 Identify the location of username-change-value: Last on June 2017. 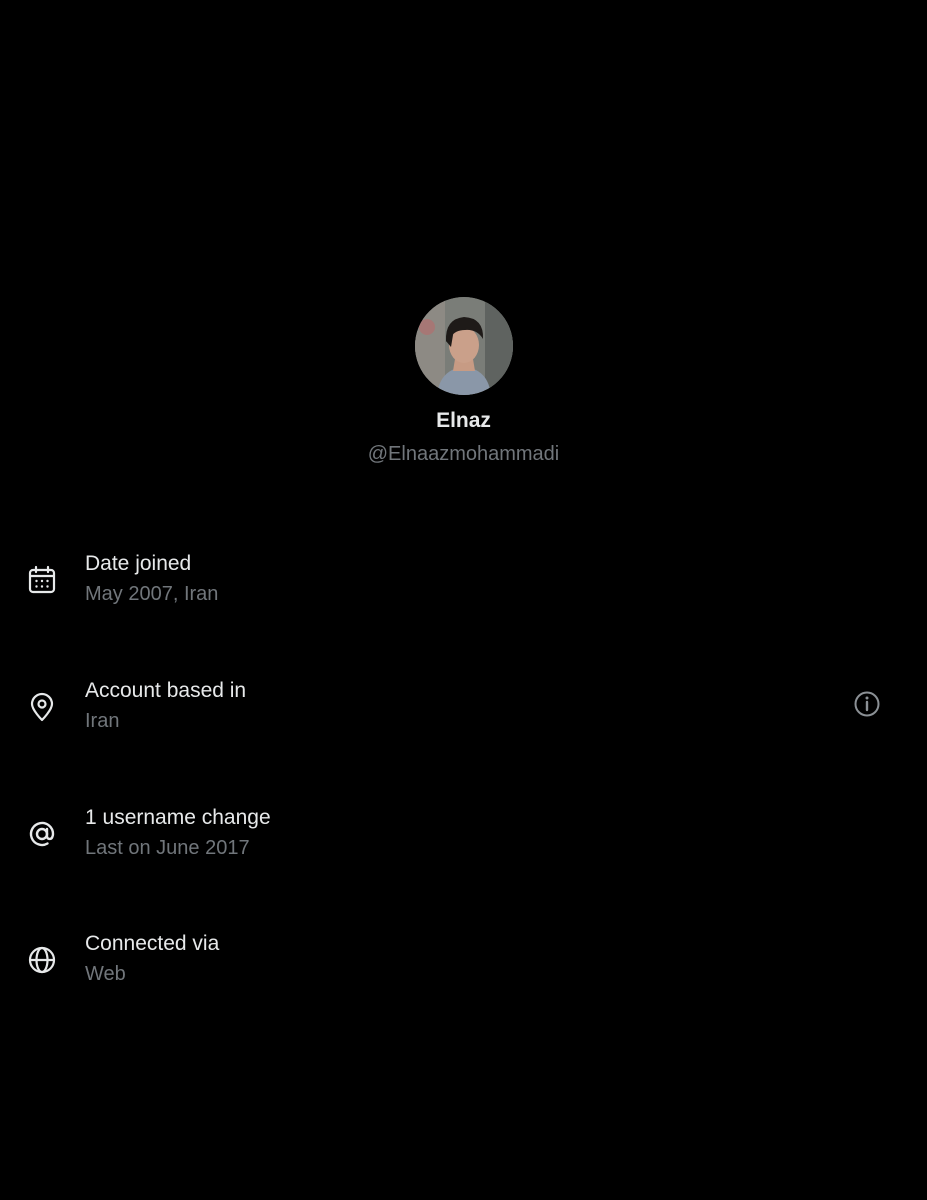
(167, 848).